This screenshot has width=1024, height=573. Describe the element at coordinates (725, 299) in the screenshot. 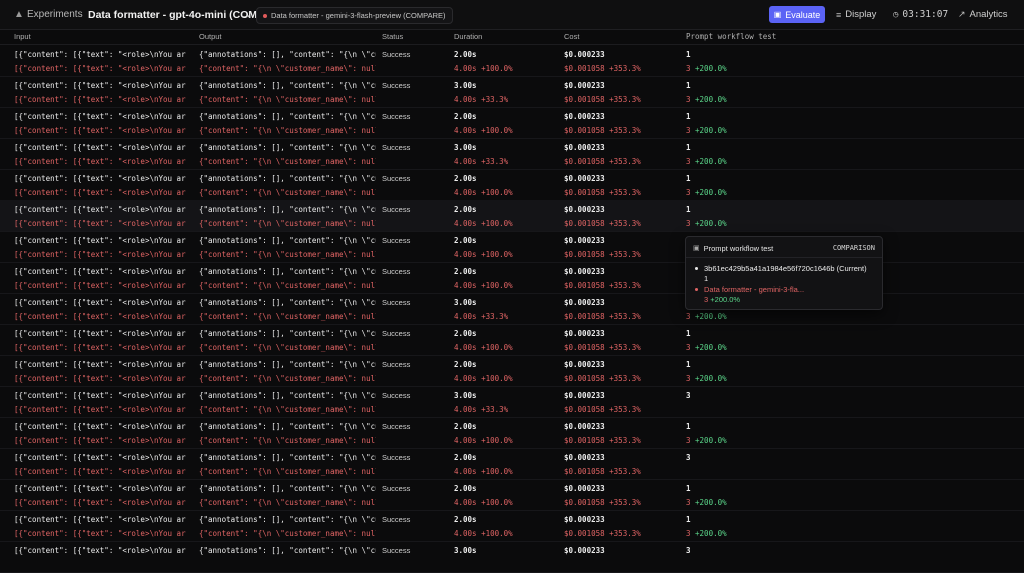

I see `tooltip-compare-delta: +200.0%` at that location.